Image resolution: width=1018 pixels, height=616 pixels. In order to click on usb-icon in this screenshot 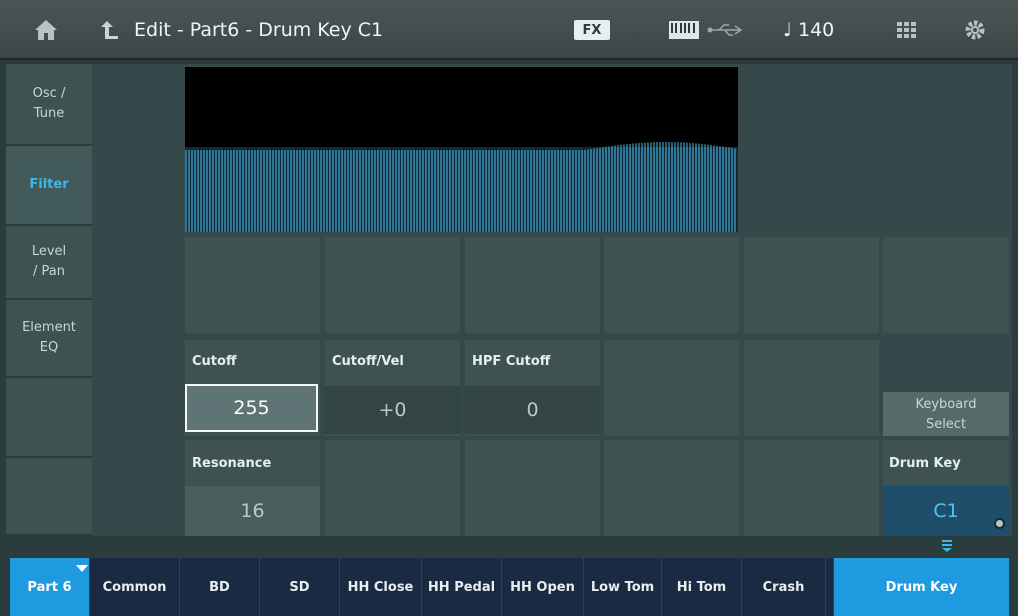, I will do `click(726, 30)`.